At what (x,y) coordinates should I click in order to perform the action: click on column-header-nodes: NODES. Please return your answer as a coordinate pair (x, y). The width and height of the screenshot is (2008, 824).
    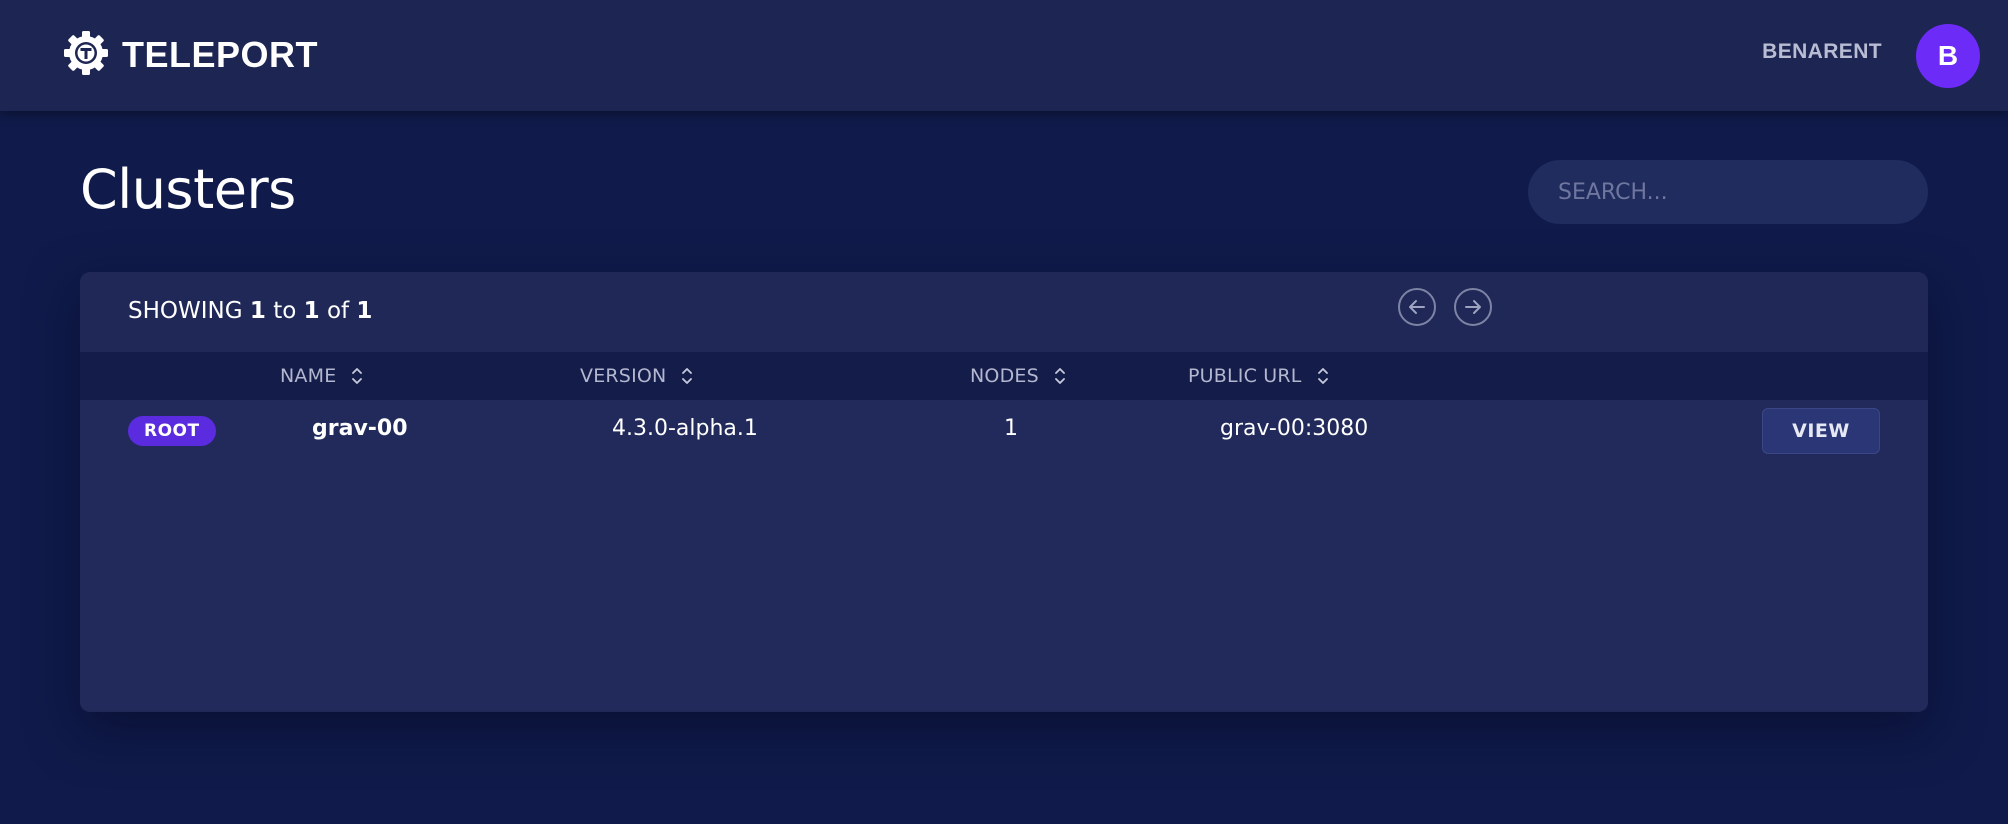
    Looking at the image, I should click on (1018, 376).